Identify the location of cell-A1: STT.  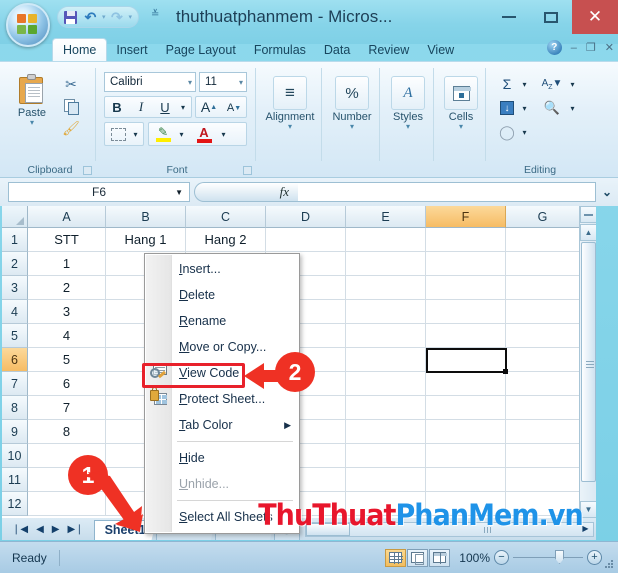
(67, 240).